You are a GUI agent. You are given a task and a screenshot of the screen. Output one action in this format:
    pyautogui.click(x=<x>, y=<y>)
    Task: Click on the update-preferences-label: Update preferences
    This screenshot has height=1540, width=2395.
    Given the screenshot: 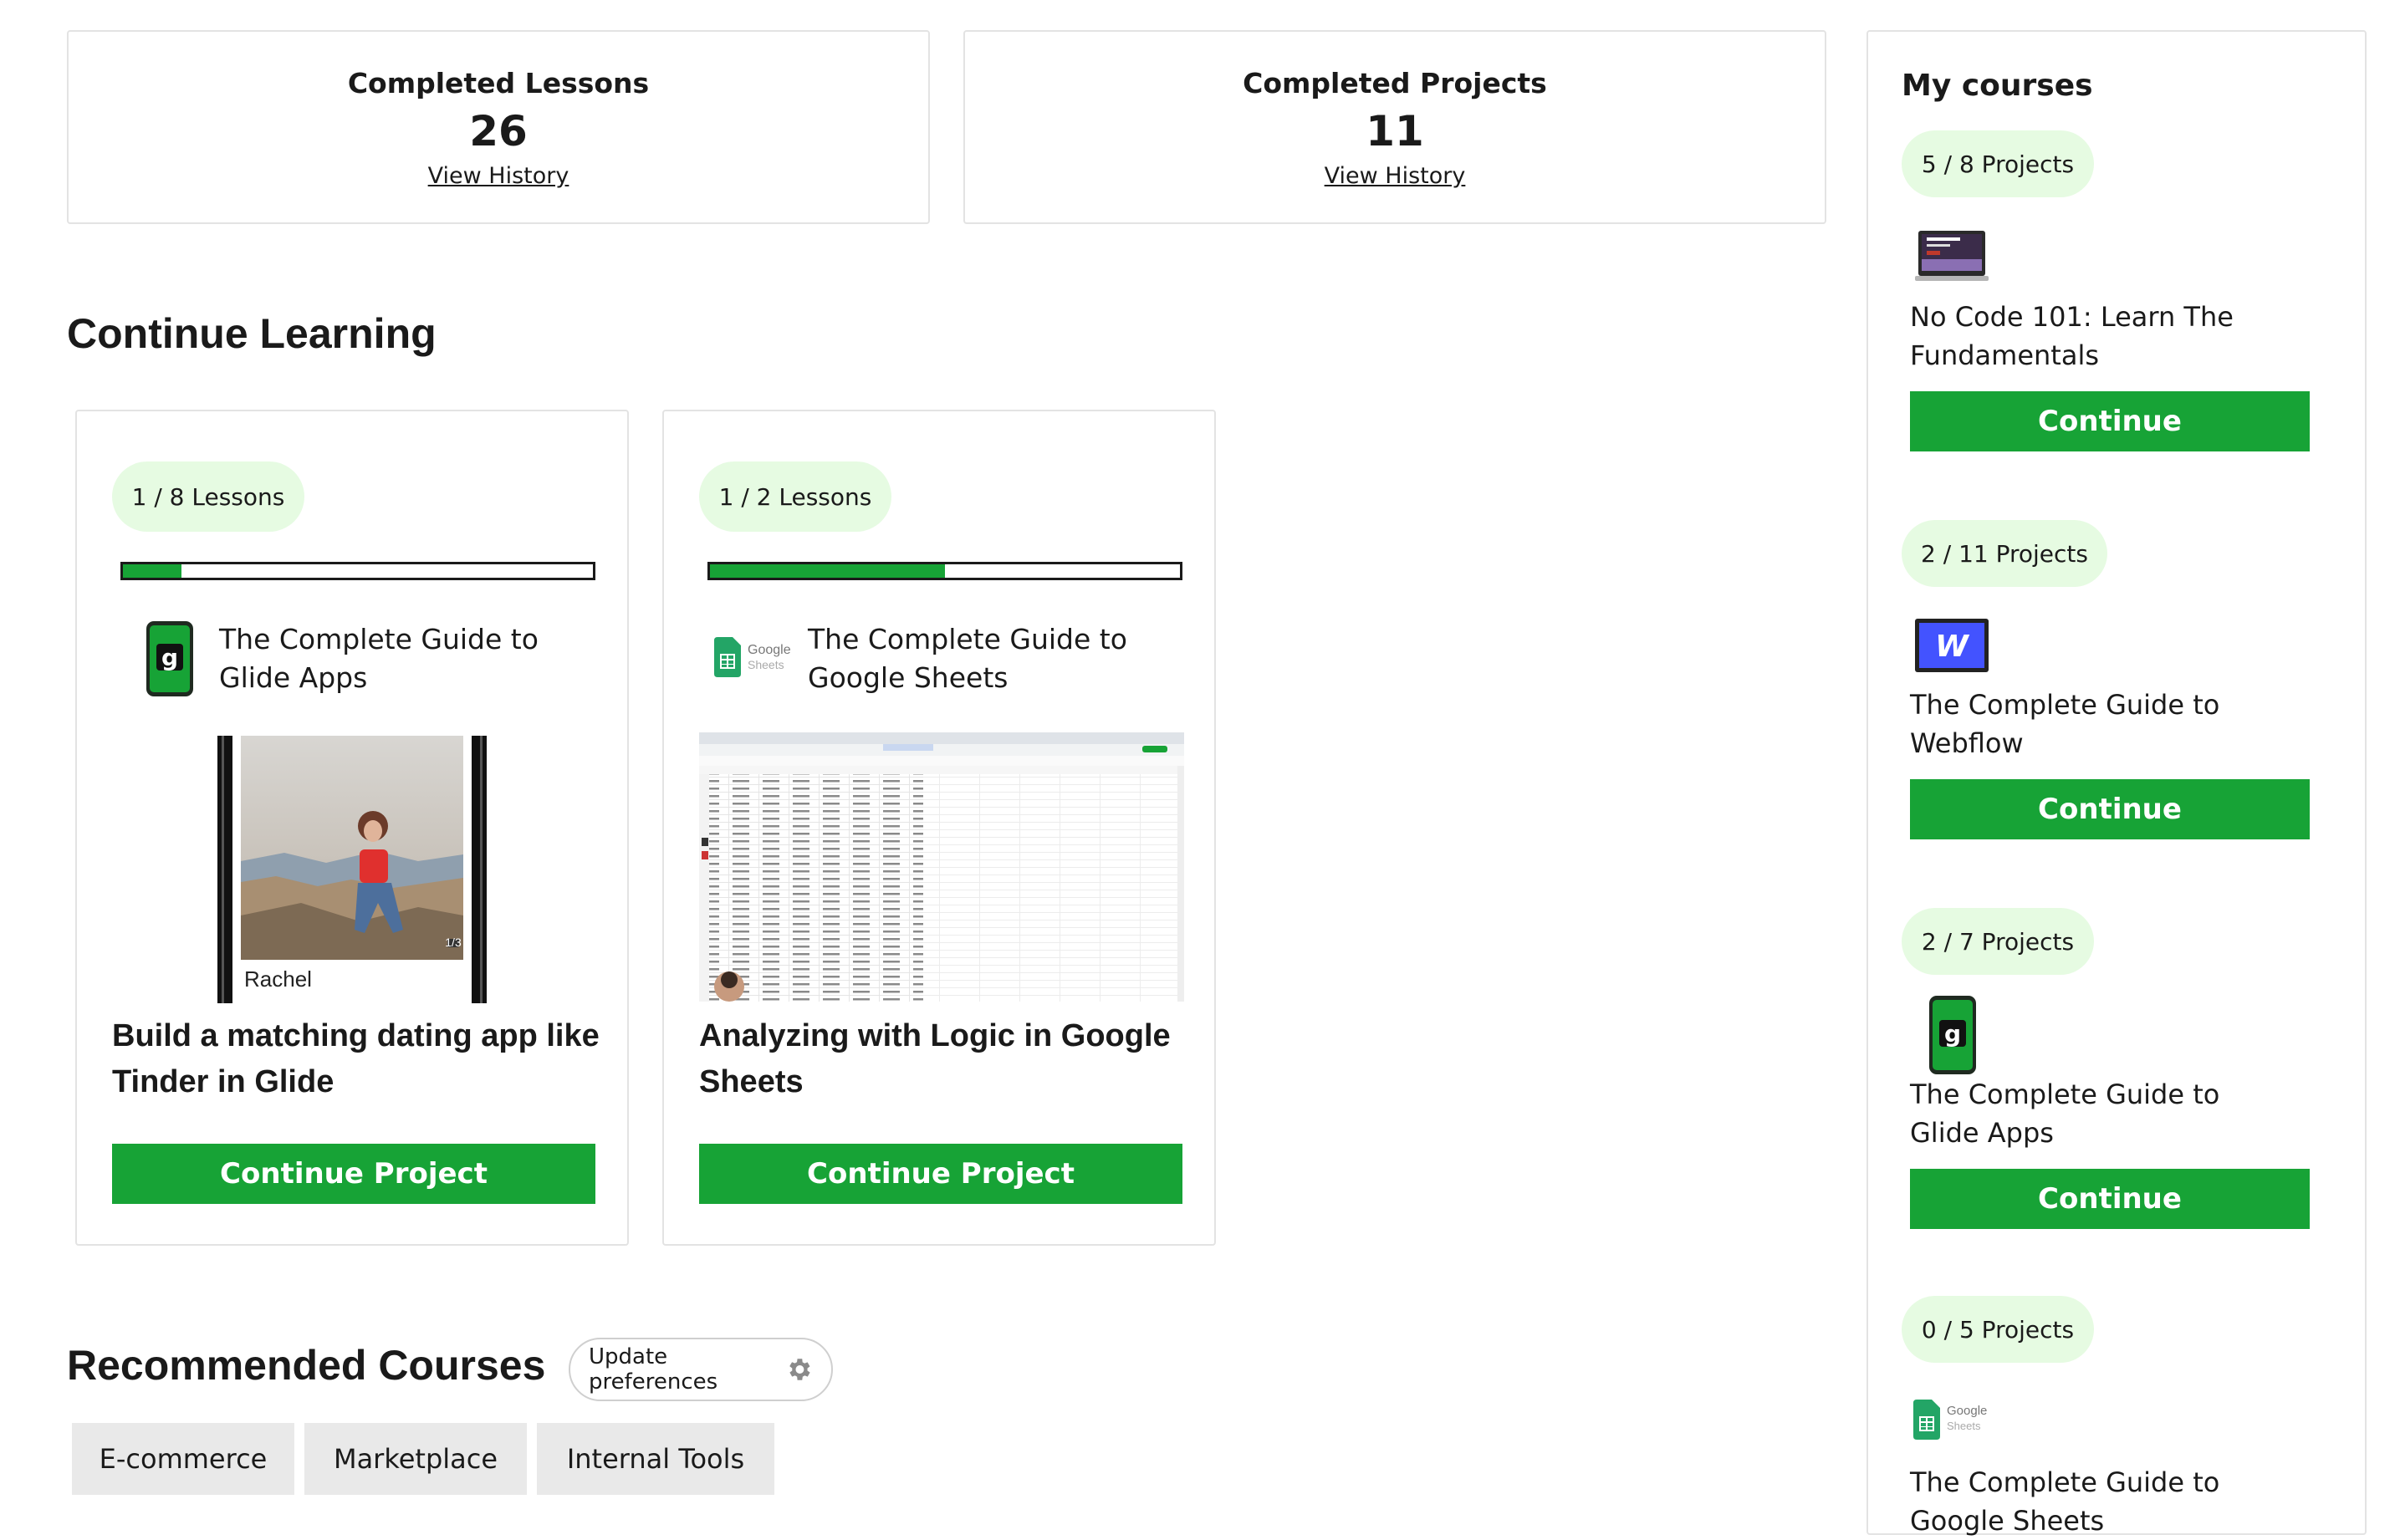 What is the action you would take?
    pyautogui.click(x=653, y=1369)
    